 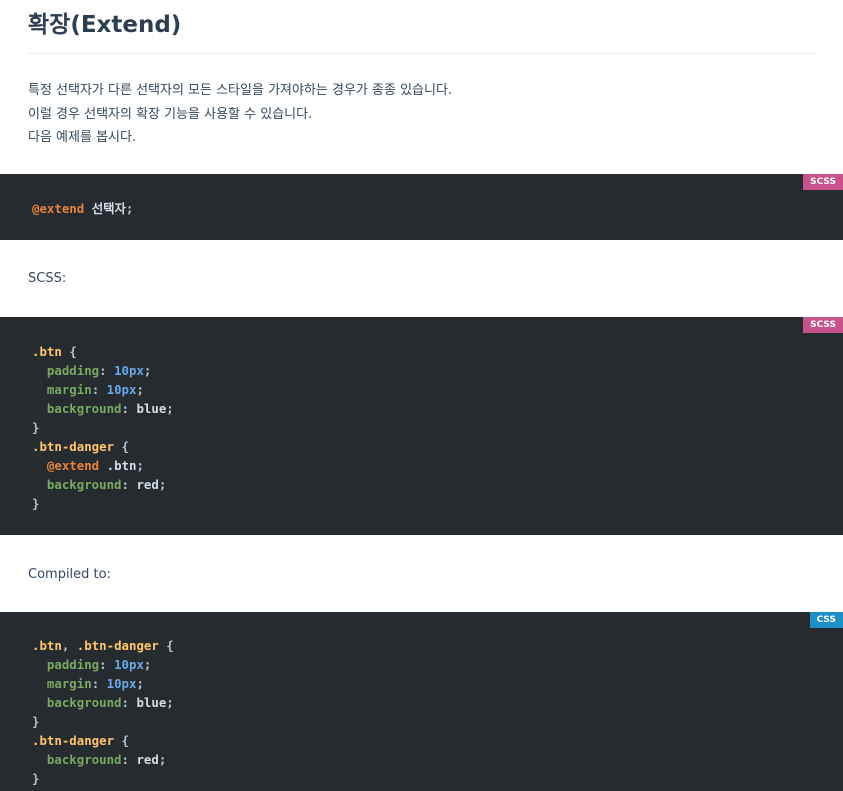 I want to click on code-line: @extend 선택자;, so click(x=83, y=208).